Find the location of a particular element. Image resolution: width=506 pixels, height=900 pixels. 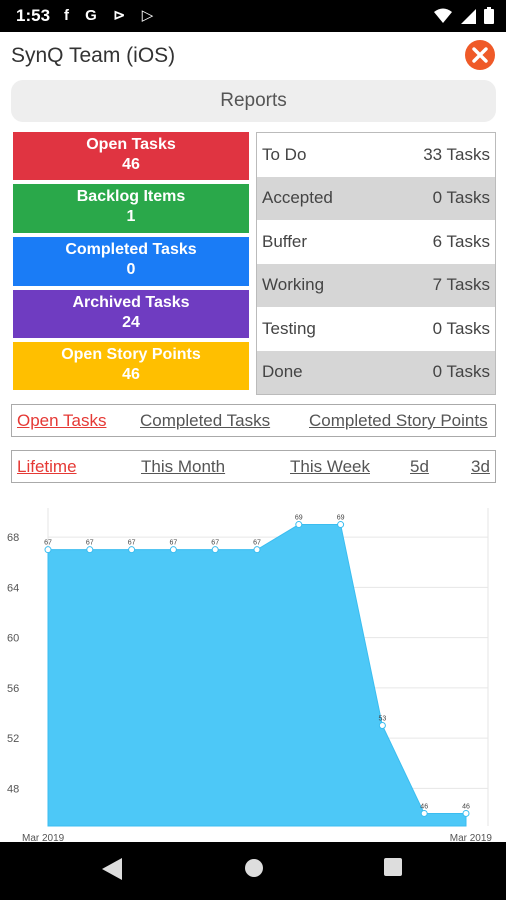

tab-this-month: This Month is located at coordinates (183, 467).